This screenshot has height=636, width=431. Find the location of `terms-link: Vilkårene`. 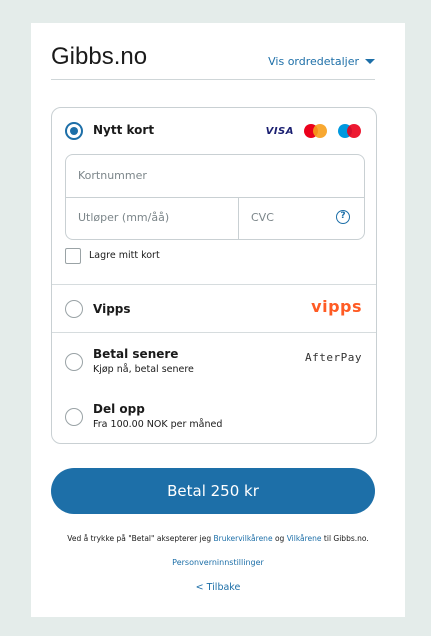

terms-link: Vilkårene is located at coordinates (304, 538).